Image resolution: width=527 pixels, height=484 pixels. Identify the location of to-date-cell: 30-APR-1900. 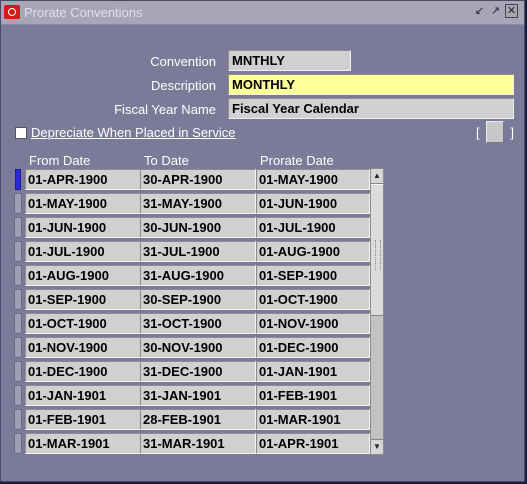
(198, 179).